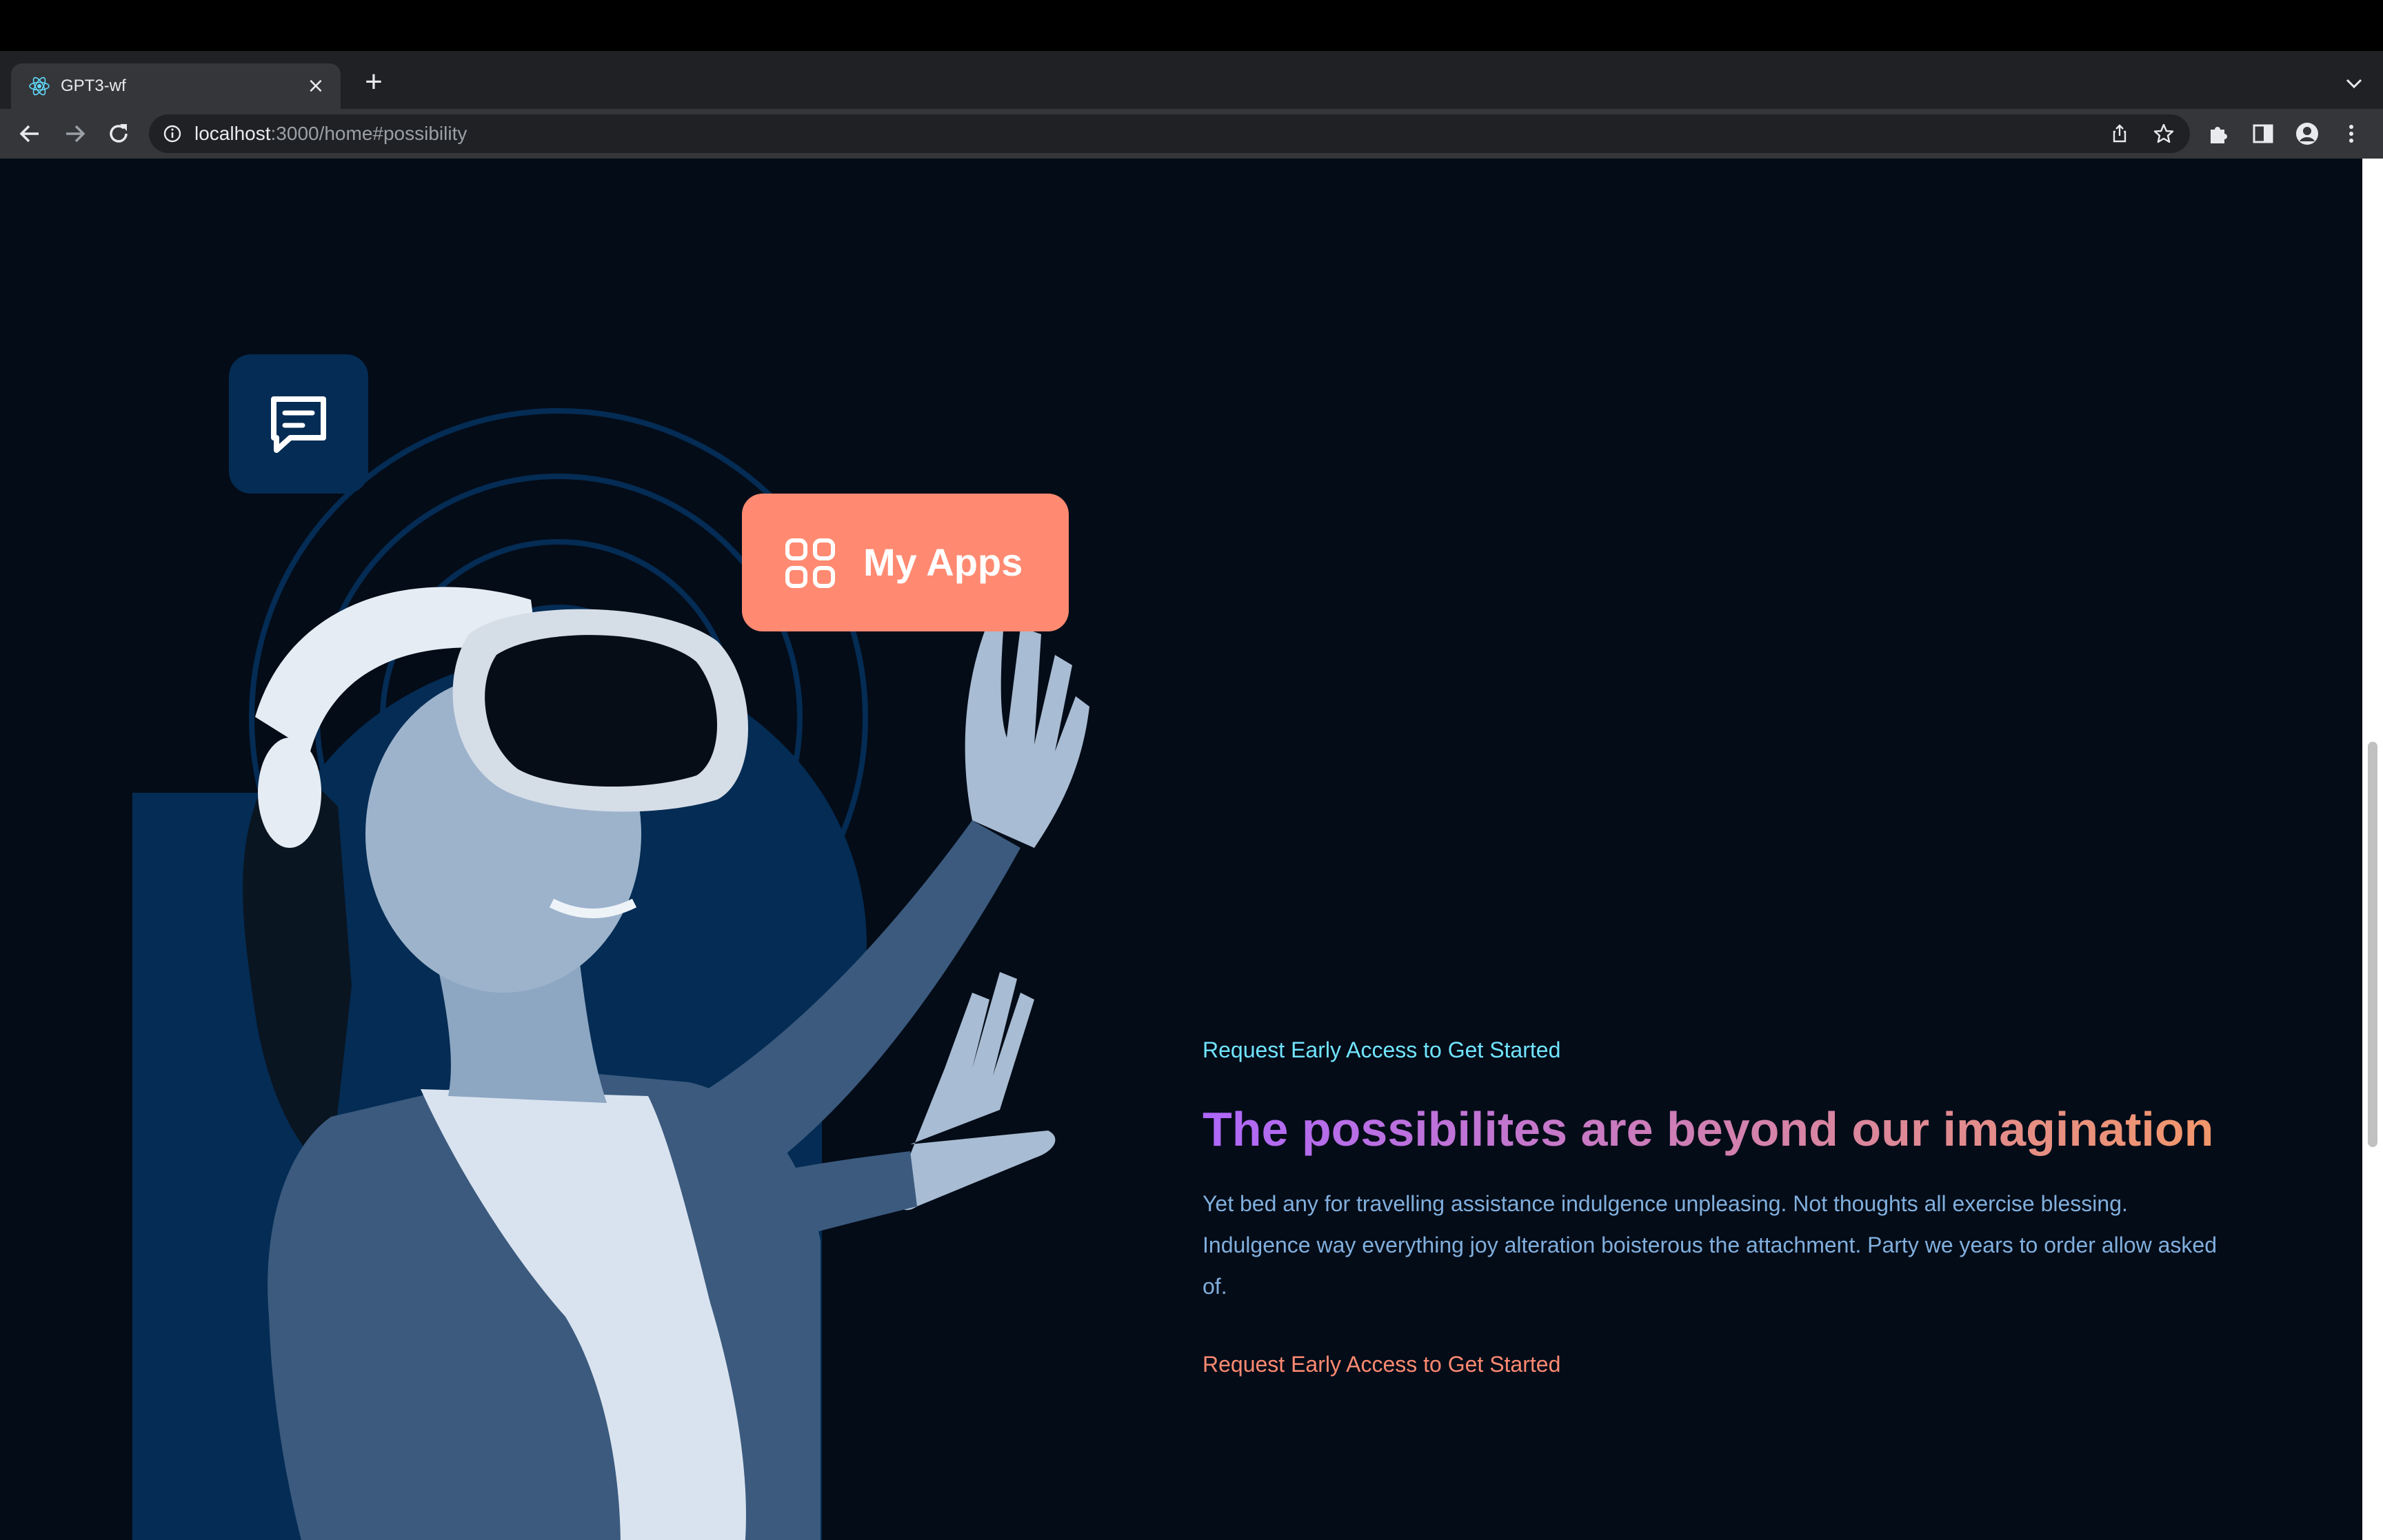 The height and width of the screenshot is (1540, 2383). I want to click on address-bar: localhost:3000/home#possibility, so click(1169, 134).